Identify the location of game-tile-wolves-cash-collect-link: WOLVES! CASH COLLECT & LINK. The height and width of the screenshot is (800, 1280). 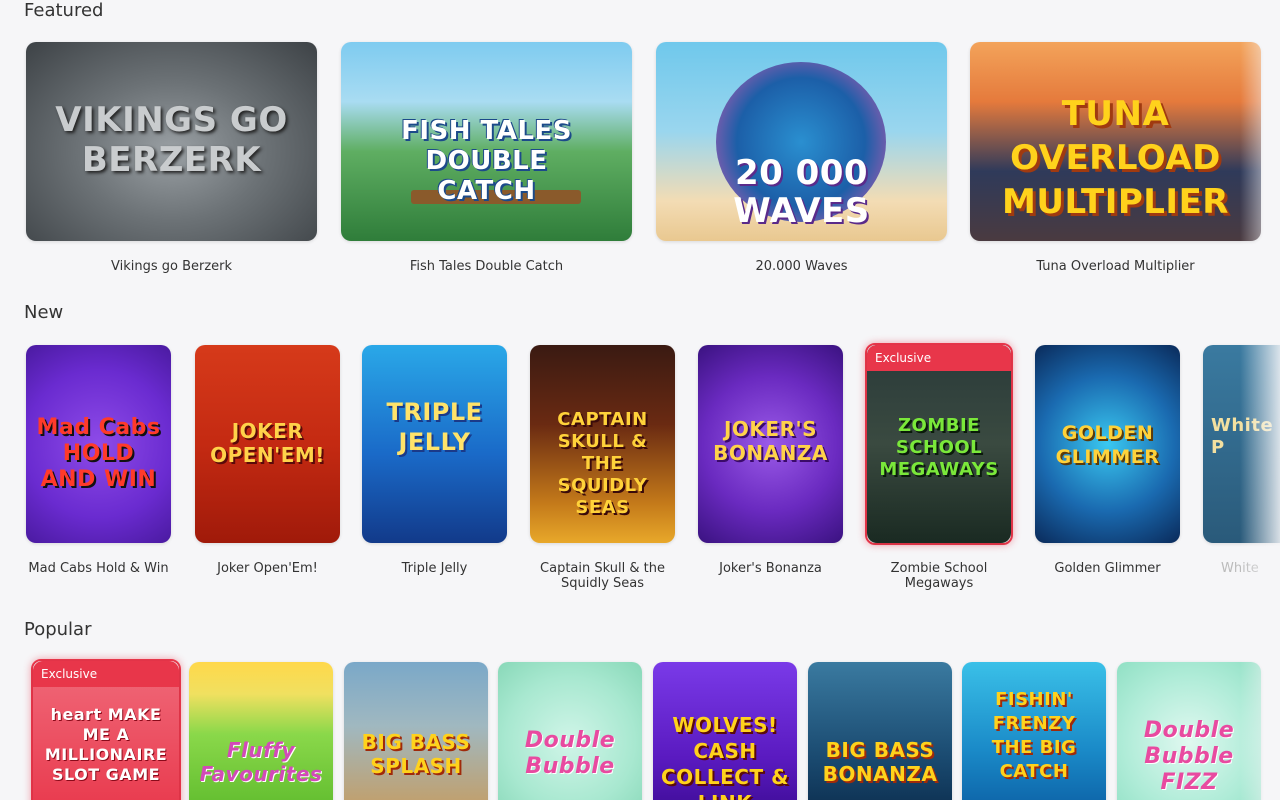
(725, 731).